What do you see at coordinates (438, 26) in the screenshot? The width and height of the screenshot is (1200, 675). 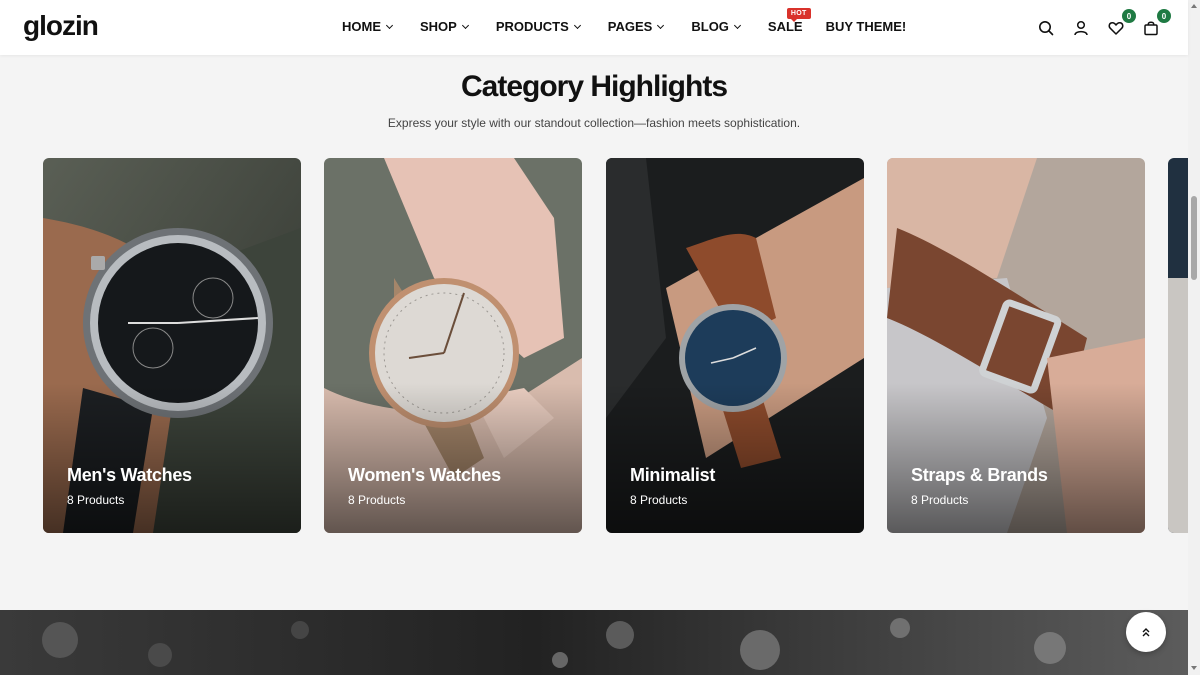 I see `nav-shop-label: SHOP` at bounding box center [438, 26].